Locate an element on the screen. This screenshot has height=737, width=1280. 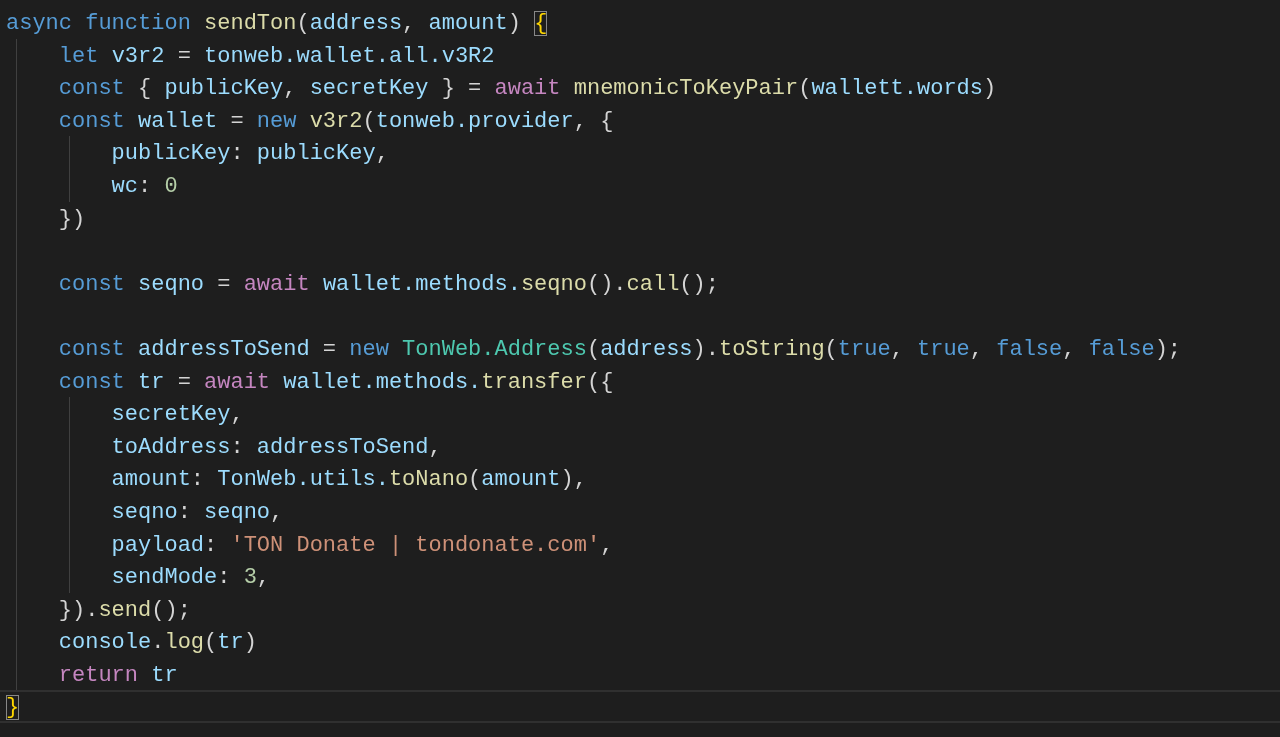
code-line: const wallet = new v3r2(tonweb.provider, { is located at coordinates (335, 121).